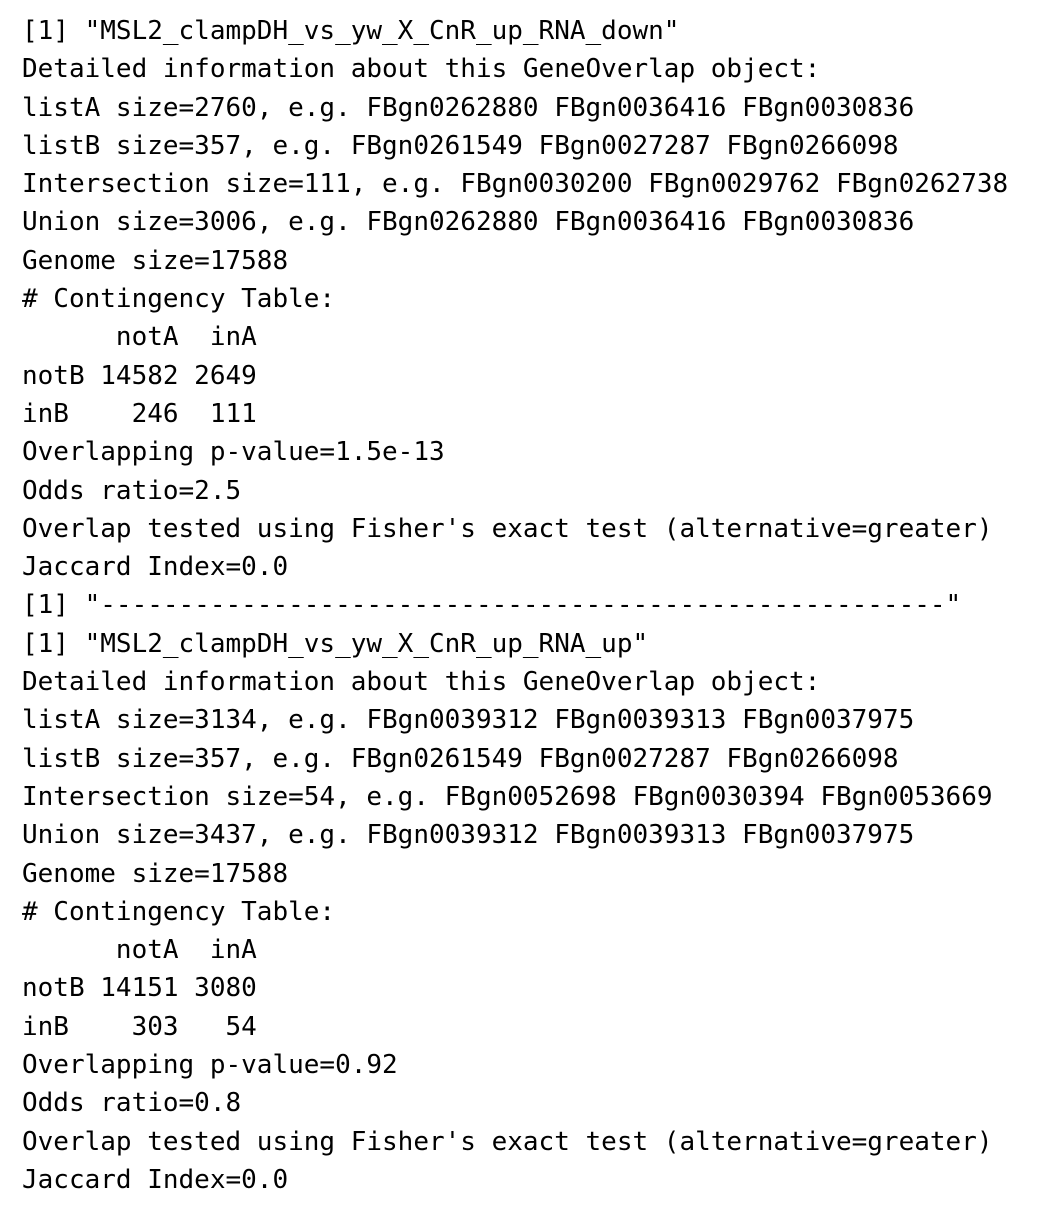  What do you see at coordinates (132, 1103) in the screenshot?
I see `output-line-odds-ratio: Odds ratio=0.8` at bounding box center [132, 1103].